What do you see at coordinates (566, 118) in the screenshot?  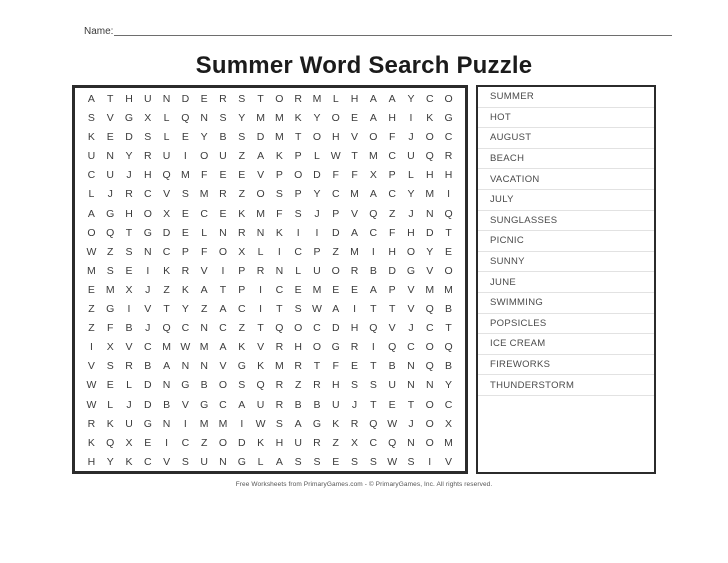 I see `word-list-item: HOT` at bounding box center [566, 118].